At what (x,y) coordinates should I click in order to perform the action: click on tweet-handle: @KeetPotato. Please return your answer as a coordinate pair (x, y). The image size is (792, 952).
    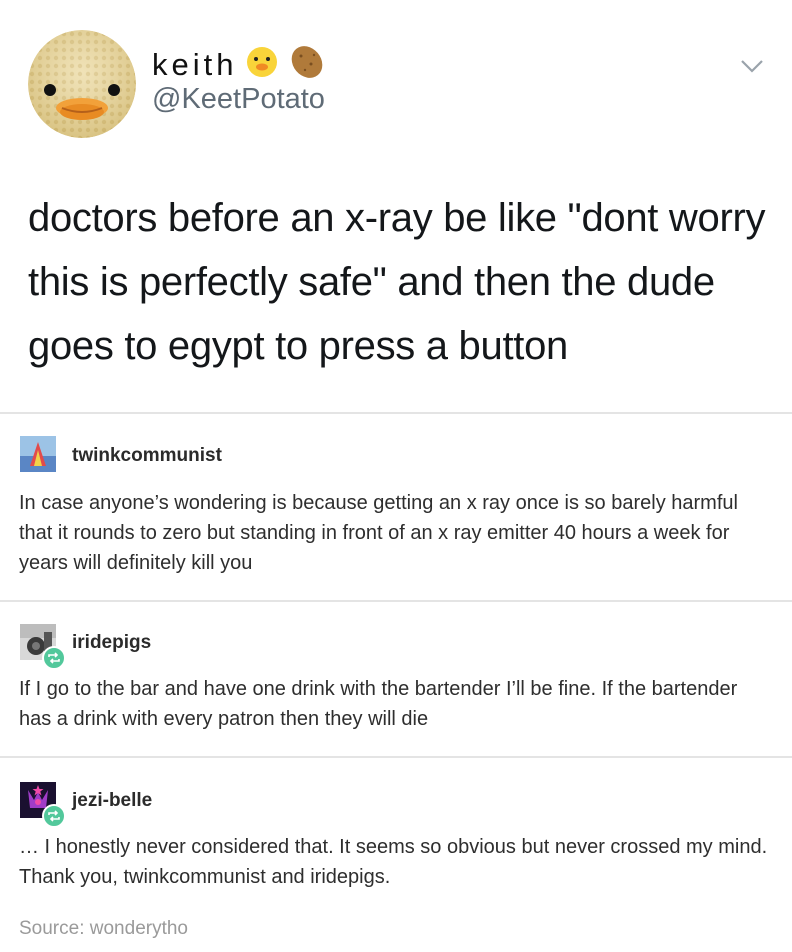
    Looking at the image, I should click on (238, 99).